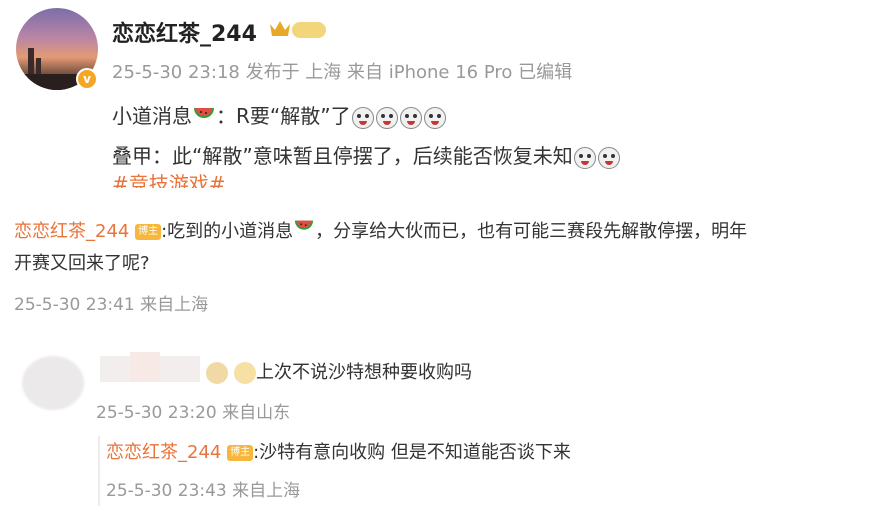  Describe the element at coordinates (309, 30) in the screenshot. I see `vip-badge` at that location.